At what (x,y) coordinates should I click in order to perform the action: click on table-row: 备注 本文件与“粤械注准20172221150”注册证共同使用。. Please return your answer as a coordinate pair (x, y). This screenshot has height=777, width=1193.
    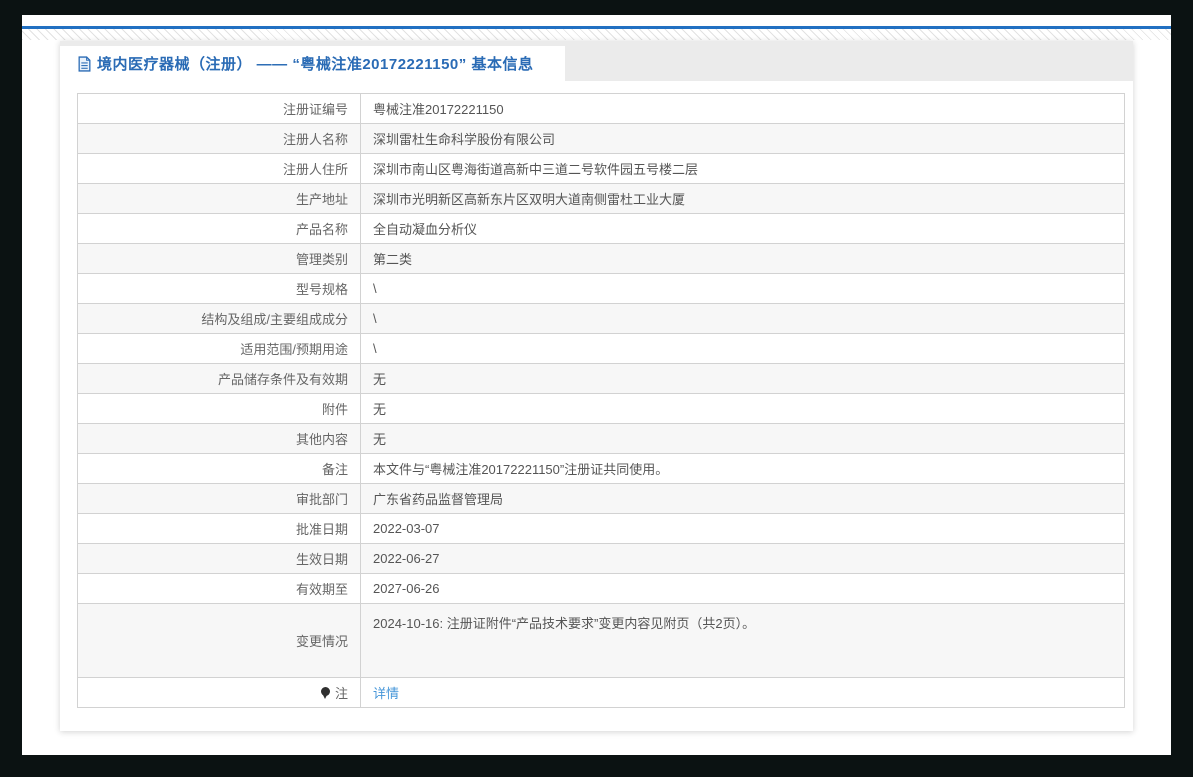
    Looking at the image, I should click on (601, 468).